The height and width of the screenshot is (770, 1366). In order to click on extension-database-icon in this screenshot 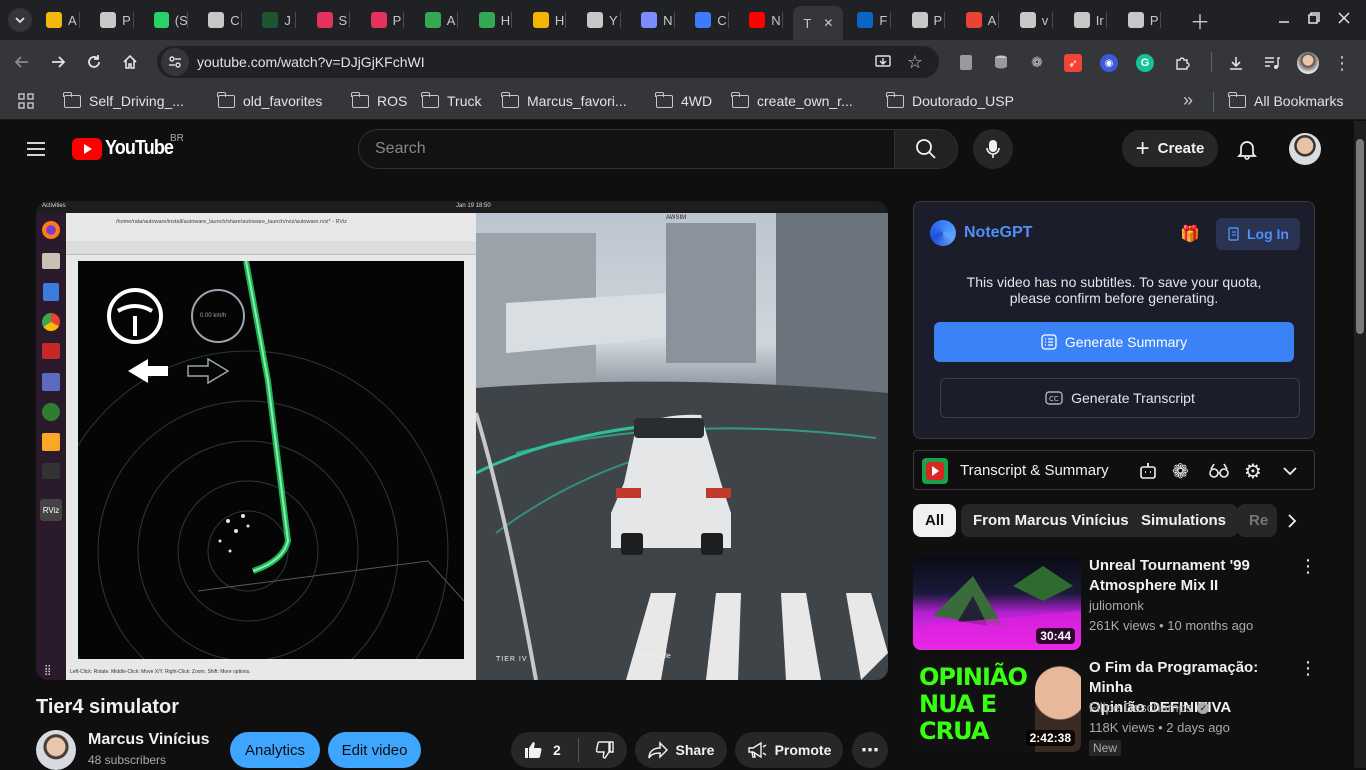, I will do `click(1001, 62)`.